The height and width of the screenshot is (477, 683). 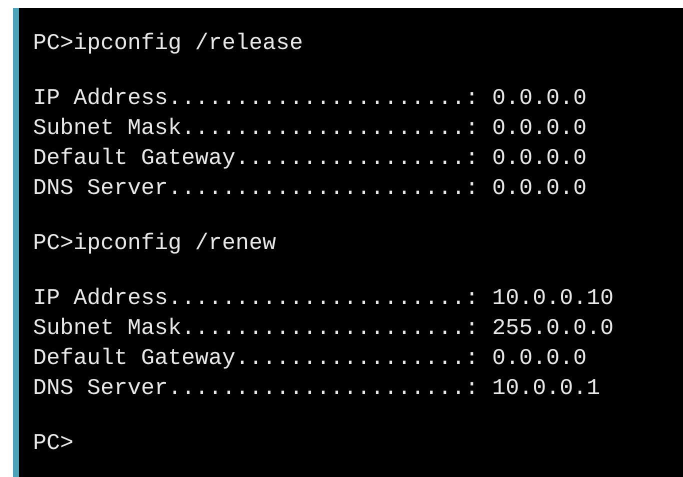 I want to click on terminal-line: Subnet Mask.....................: 0.0.0.0, so click(x=310, y=128).